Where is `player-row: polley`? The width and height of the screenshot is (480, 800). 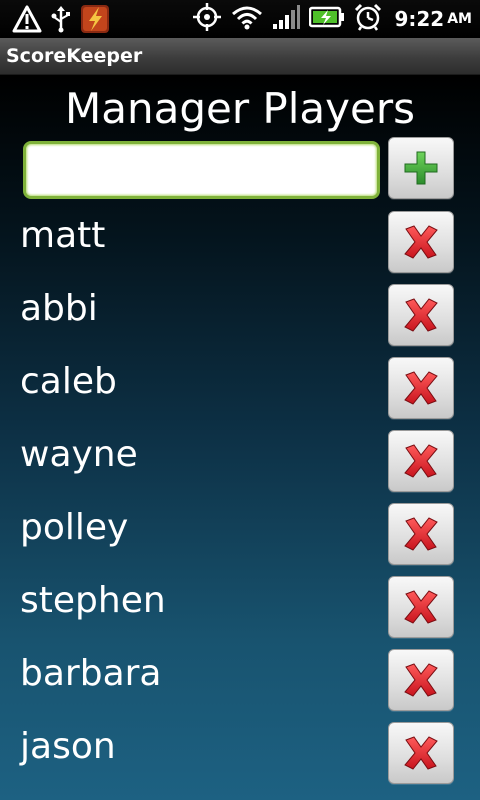
player-row: polley is located at coordinates (240, 539).